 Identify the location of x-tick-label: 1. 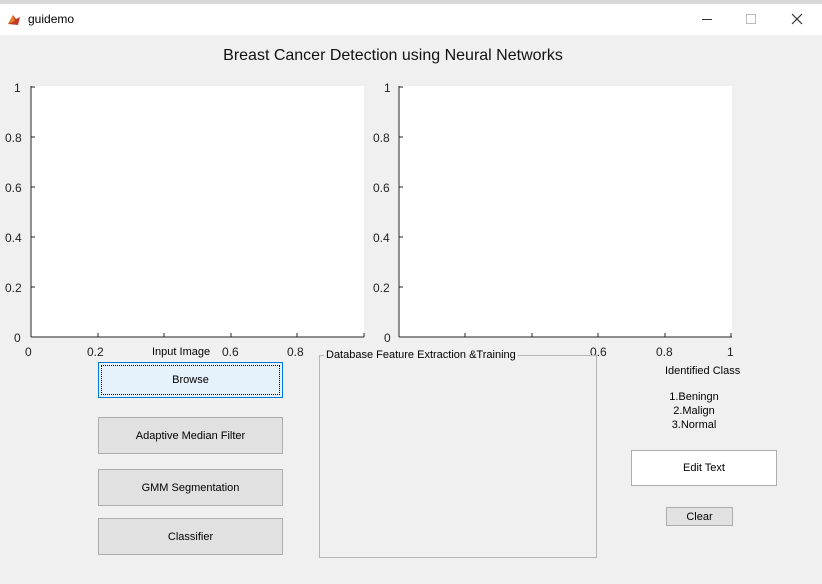
(730, 352).